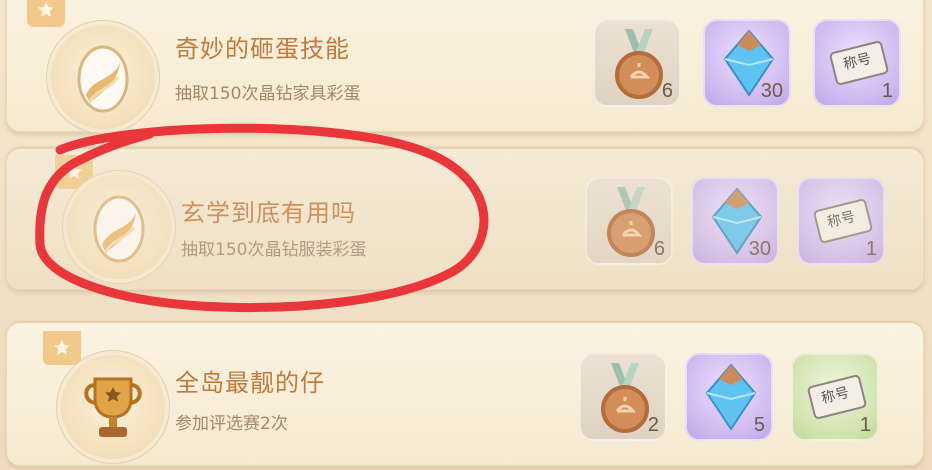 The width and height of the screenshot is (932, 470). What do you see at coordinates (274, 250) in the screenshot?
I see `achievement-subtitle: 抽取150次晶钻服装彩蛋` at bounding box center [274, 250].